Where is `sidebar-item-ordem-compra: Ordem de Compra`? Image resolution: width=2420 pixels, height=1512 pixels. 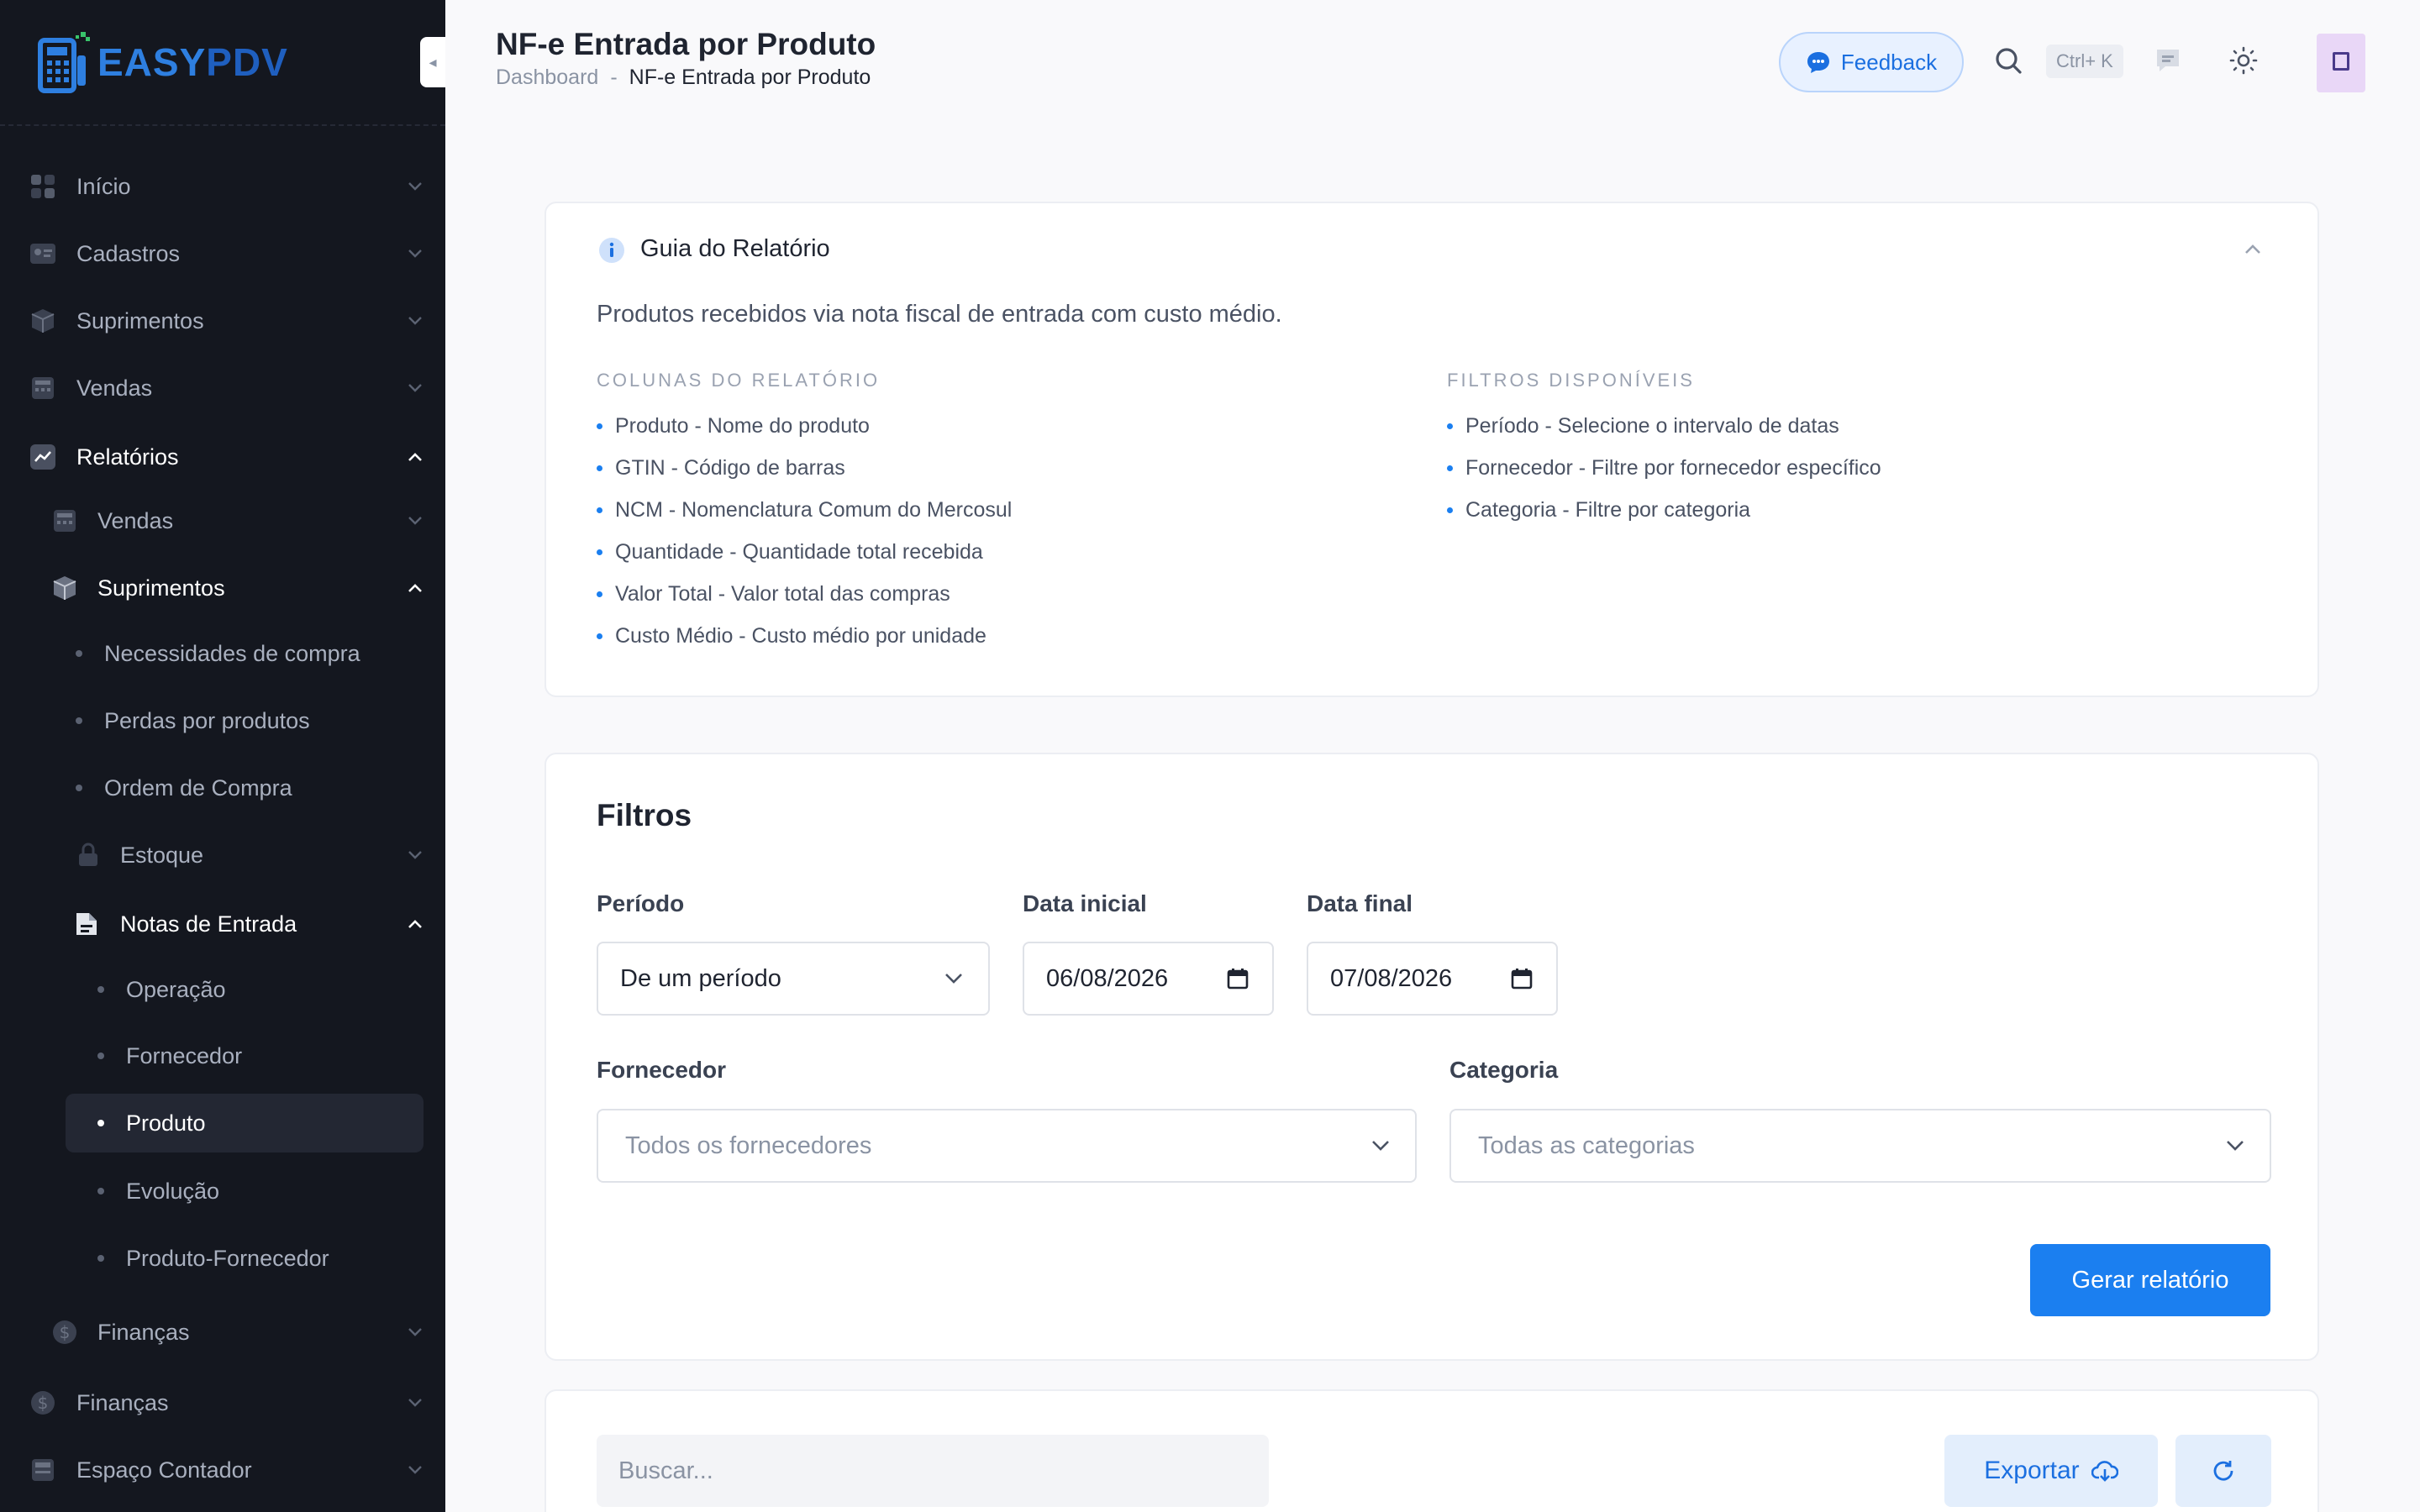 sidebar-item-ordem-compra: Ordem de Compra is located at coordinates (223, 788).